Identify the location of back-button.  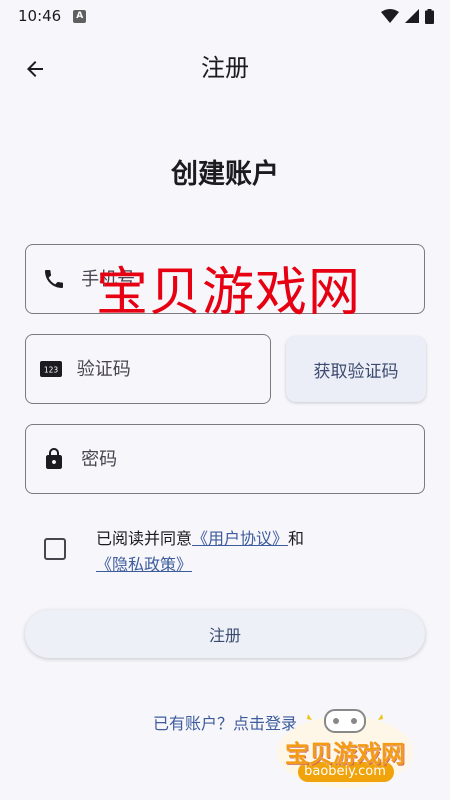
(35, 69).